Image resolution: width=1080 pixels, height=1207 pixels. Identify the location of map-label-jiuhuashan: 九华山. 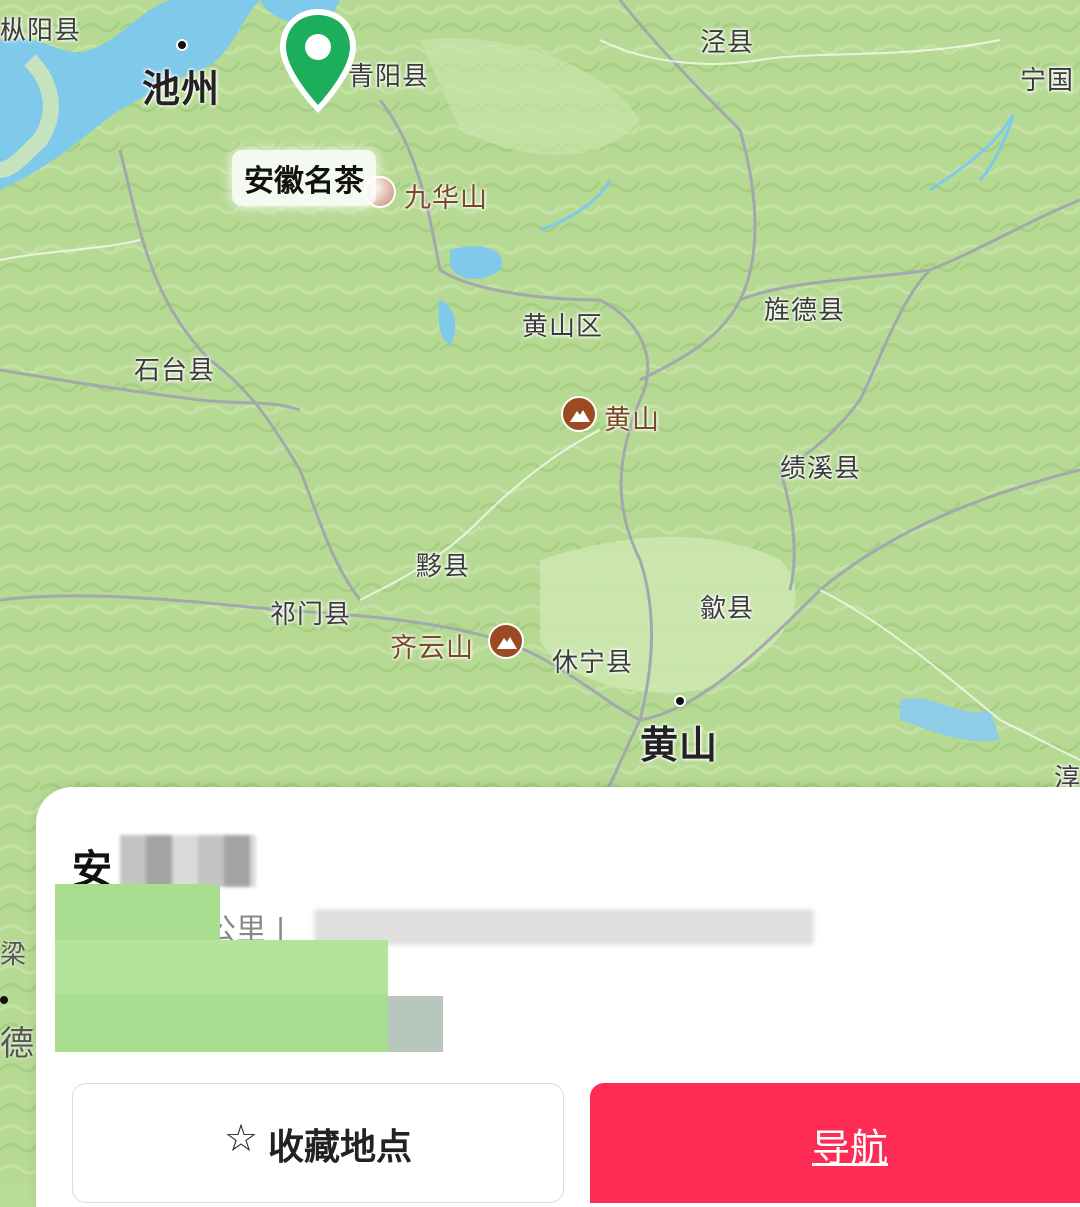
(446, 195).